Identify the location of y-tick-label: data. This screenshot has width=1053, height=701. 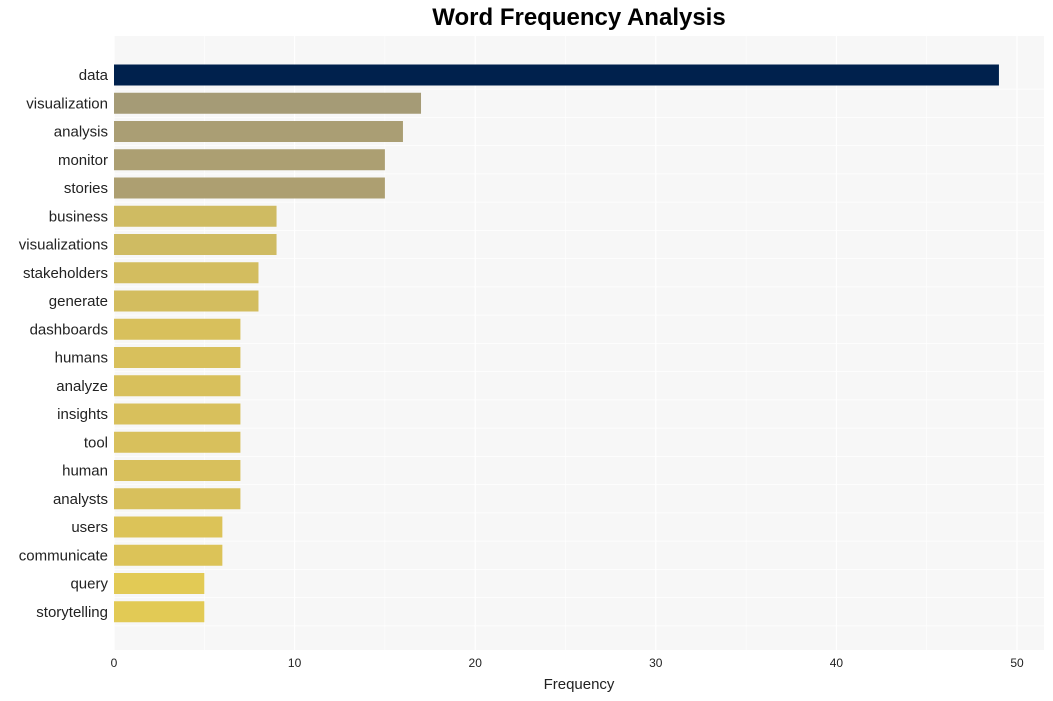
(94, 75).